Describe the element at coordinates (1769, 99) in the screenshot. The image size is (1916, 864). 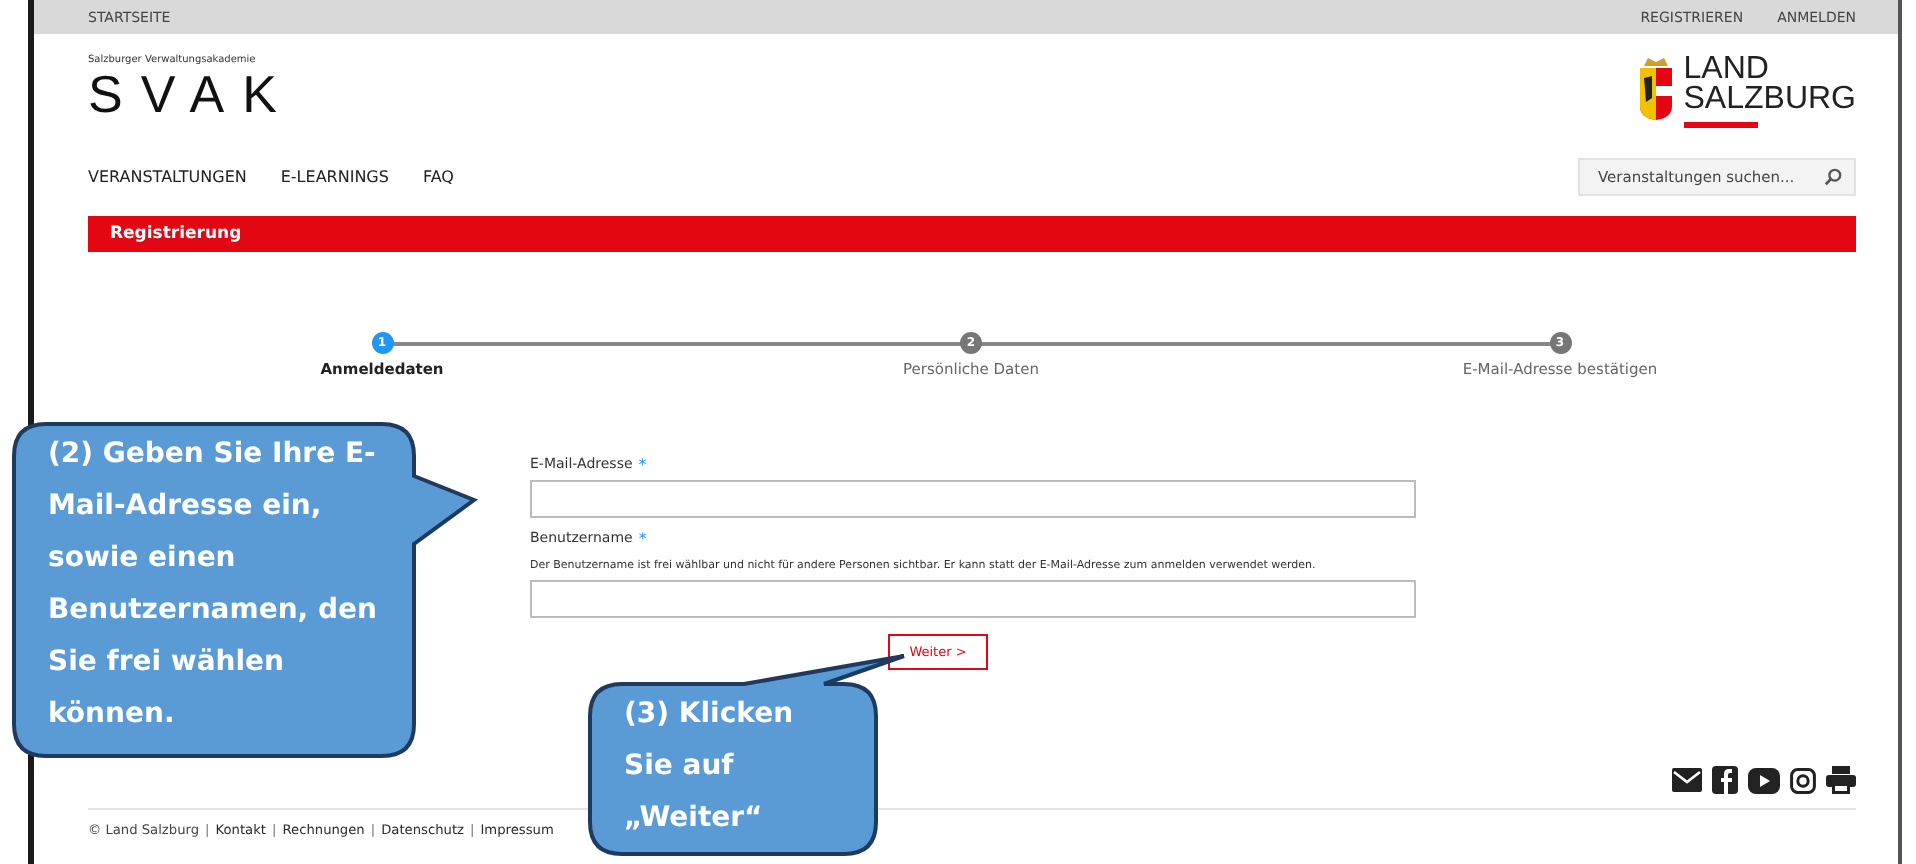
I see `logo-text: SALZBURG` at that location.